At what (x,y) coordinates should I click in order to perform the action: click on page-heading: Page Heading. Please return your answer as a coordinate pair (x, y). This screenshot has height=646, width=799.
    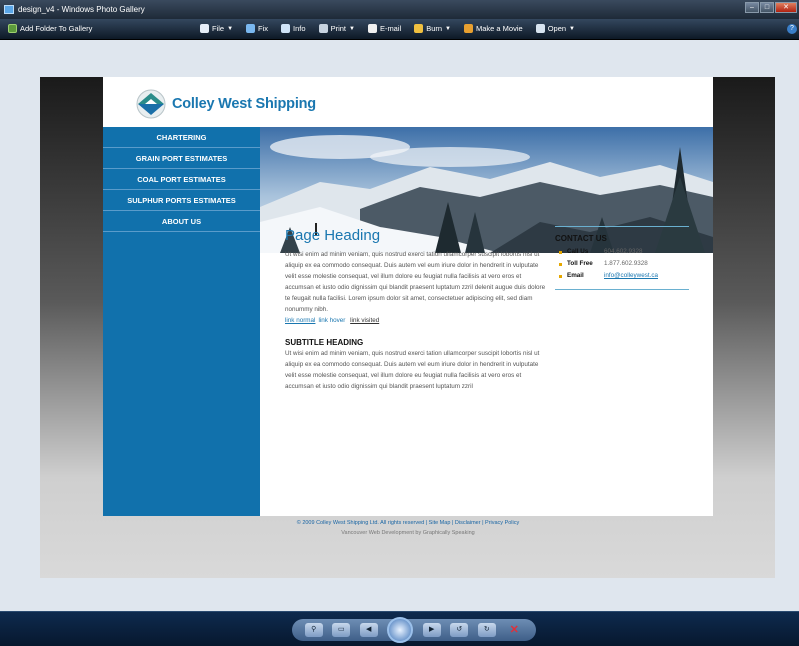
    Looking at the image, I should click on (333, 235).